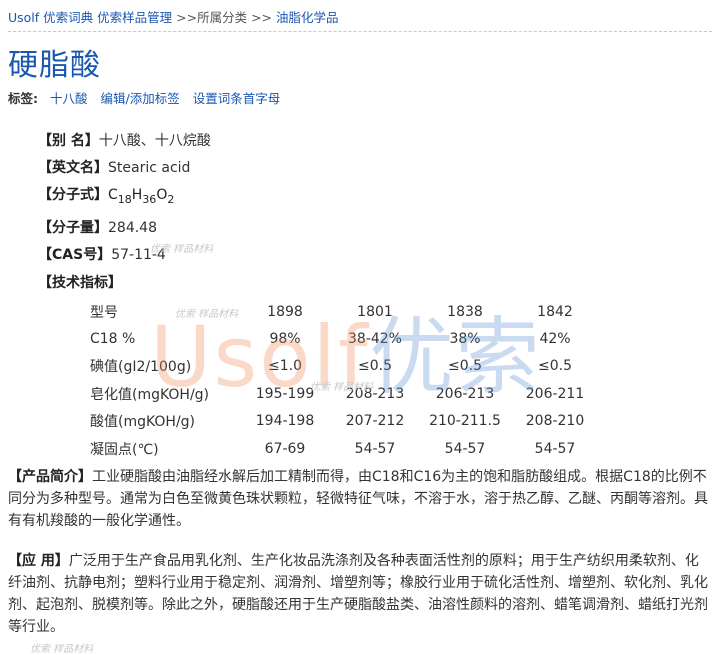 The width and height of the screenshot is (720, 655). Describe the element at coordinates (141, 367) in the screenshot. I see `spec-row-label: 碘值(gI2/100g)` at that location.